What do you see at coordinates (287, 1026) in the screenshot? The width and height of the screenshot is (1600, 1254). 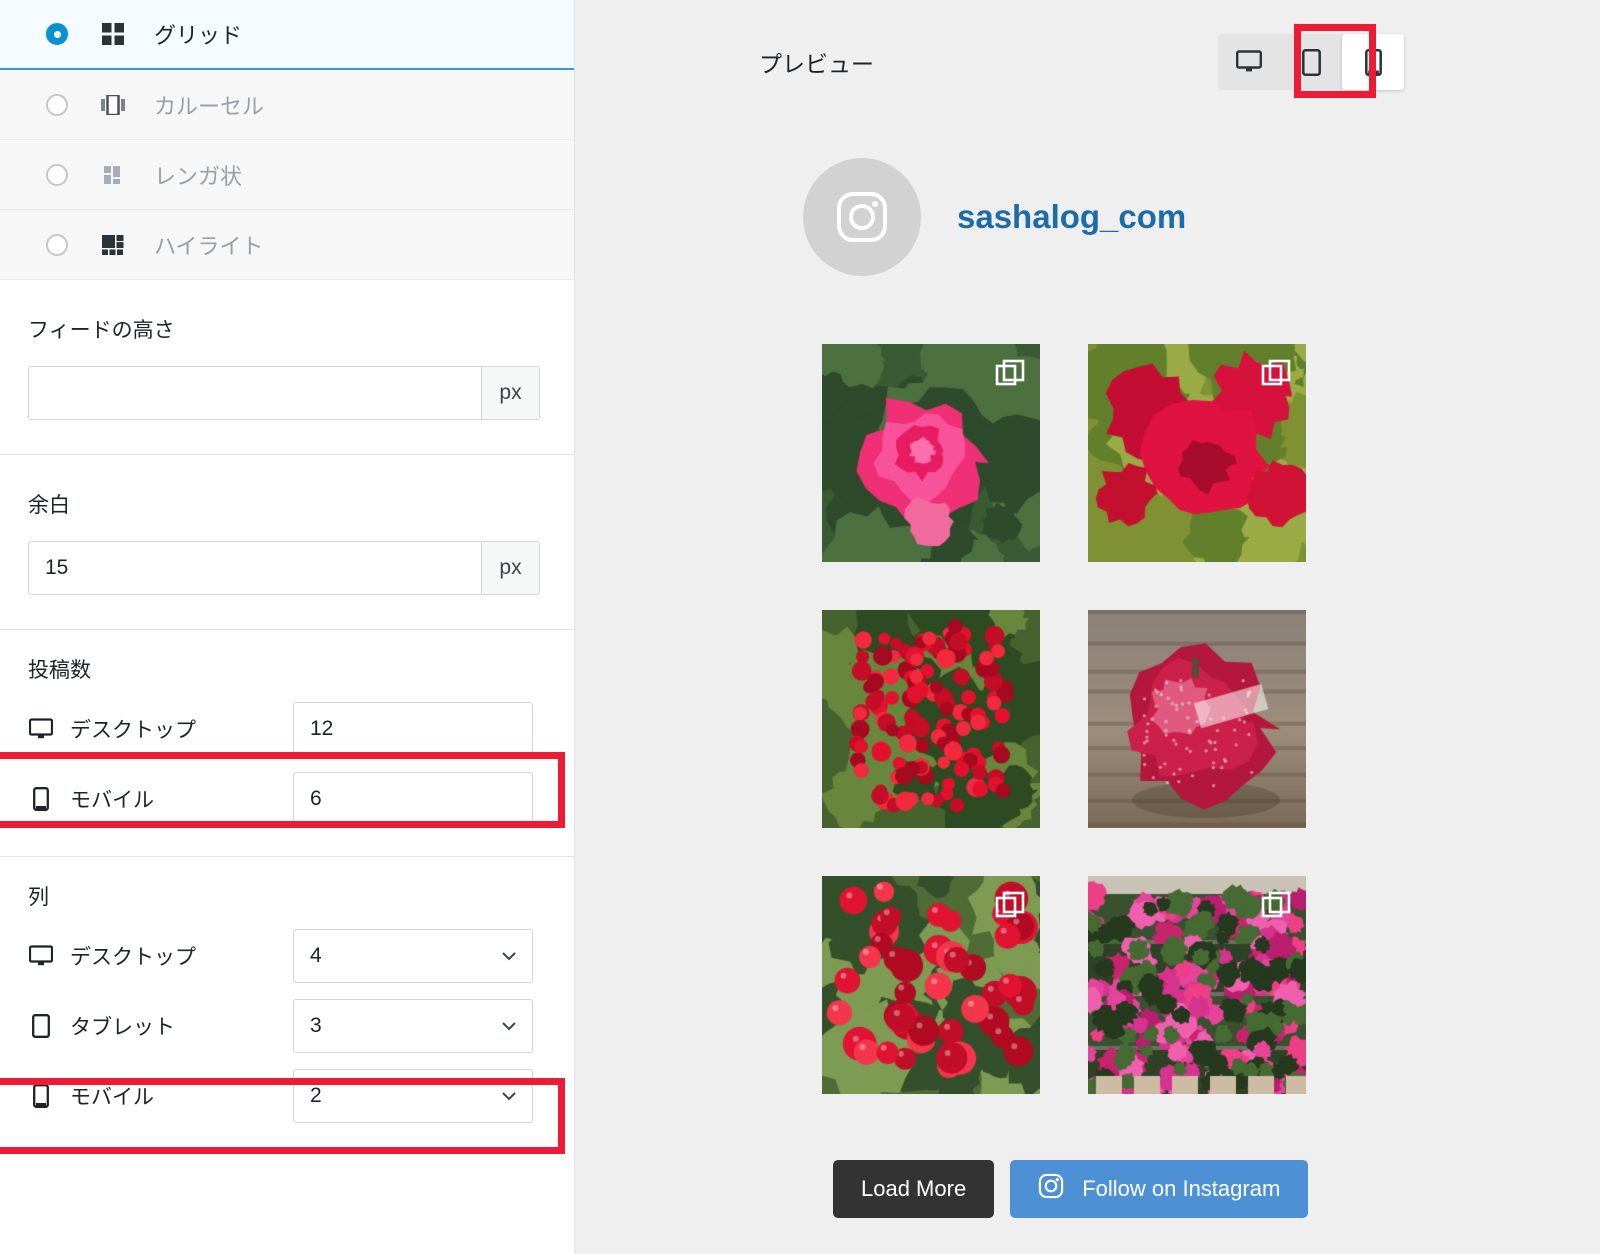 I see `columns-row-tablet: タブレット 3` at bounding box center [287, 1026].